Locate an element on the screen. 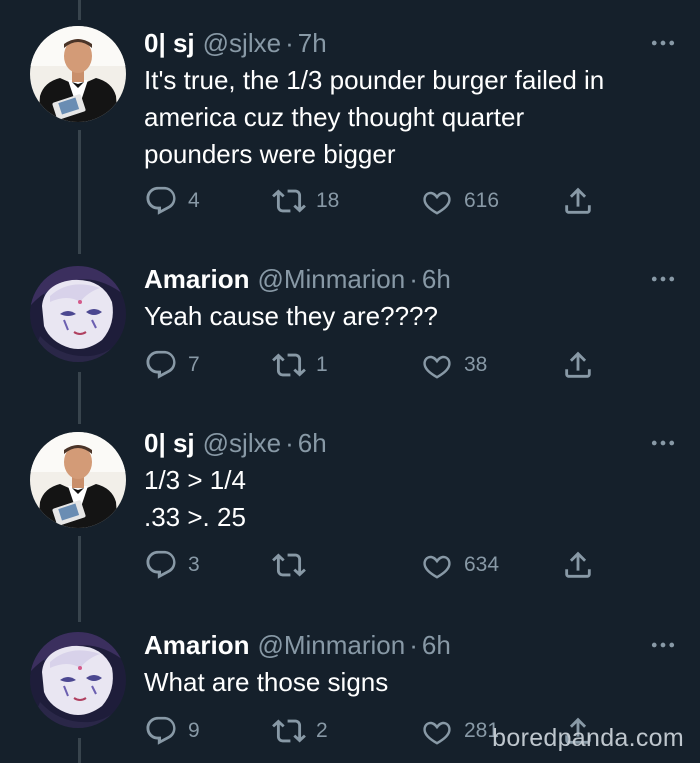 The height and width of the screenshot is (763, 700). tweet-text: 1/3 > 1/4 .33 >. 25 is located at coordinates (402, 499).